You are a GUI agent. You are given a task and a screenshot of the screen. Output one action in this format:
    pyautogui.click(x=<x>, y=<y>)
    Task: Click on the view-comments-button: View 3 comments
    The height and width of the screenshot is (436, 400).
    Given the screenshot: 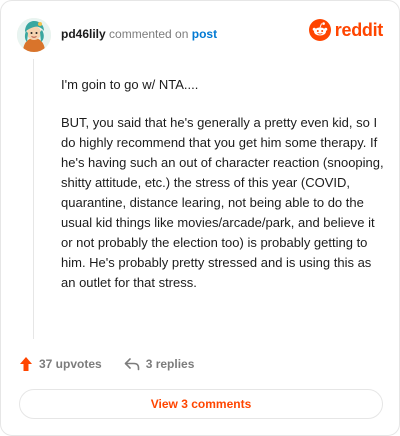 What is the action you would take?
    pyautogui.click(x=201, y=404)
    